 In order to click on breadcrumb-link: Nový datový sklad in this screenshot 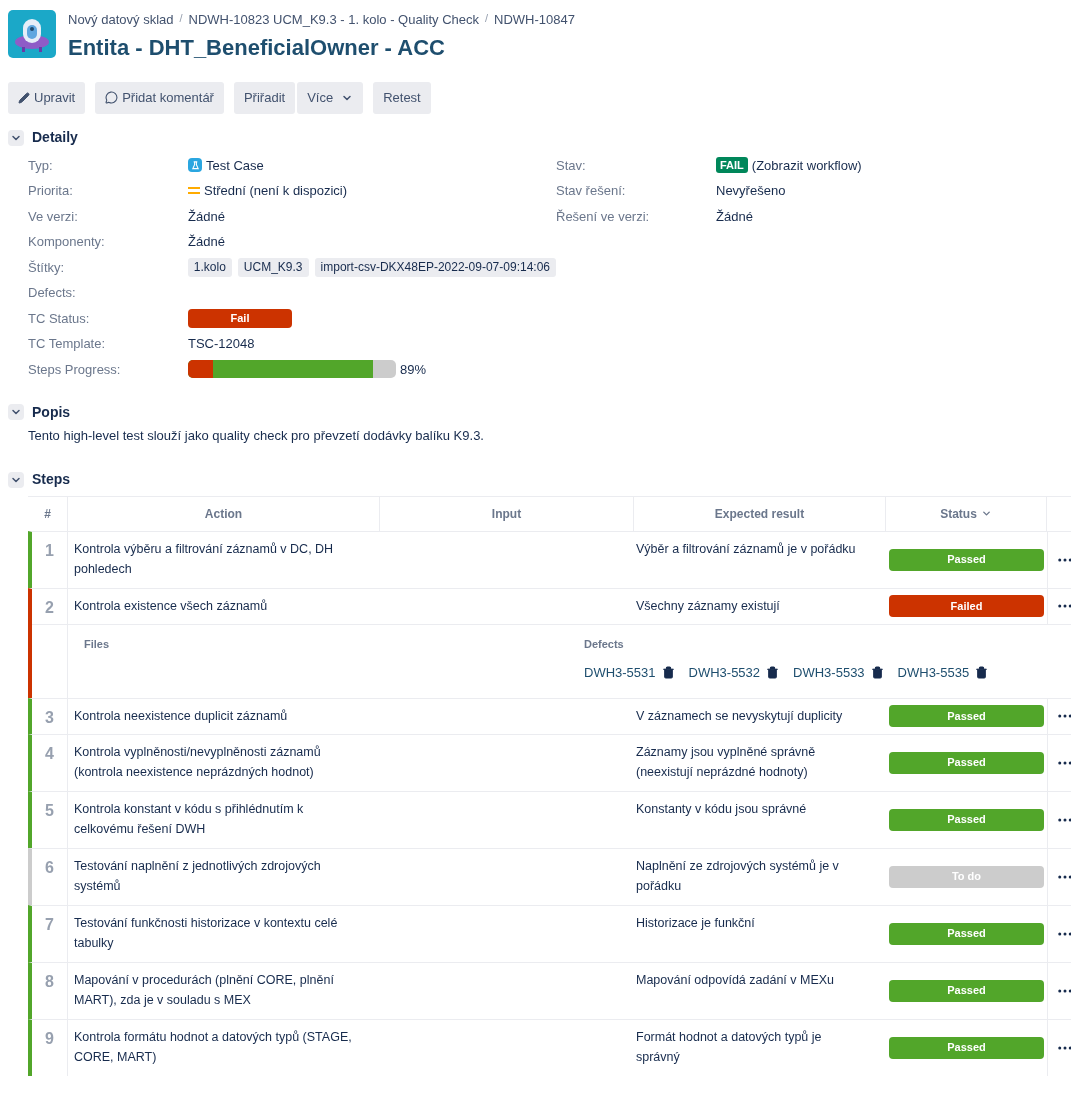, I will do `click(121, 20)`.